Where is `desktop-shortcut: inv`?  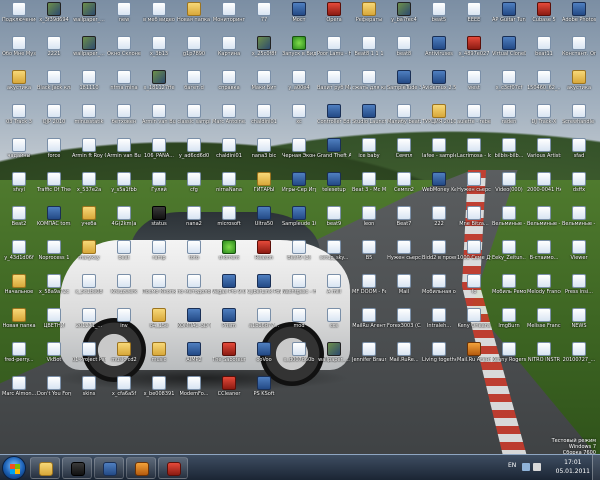 desktop-shortcut: inv is located at coordinates (124, 323).